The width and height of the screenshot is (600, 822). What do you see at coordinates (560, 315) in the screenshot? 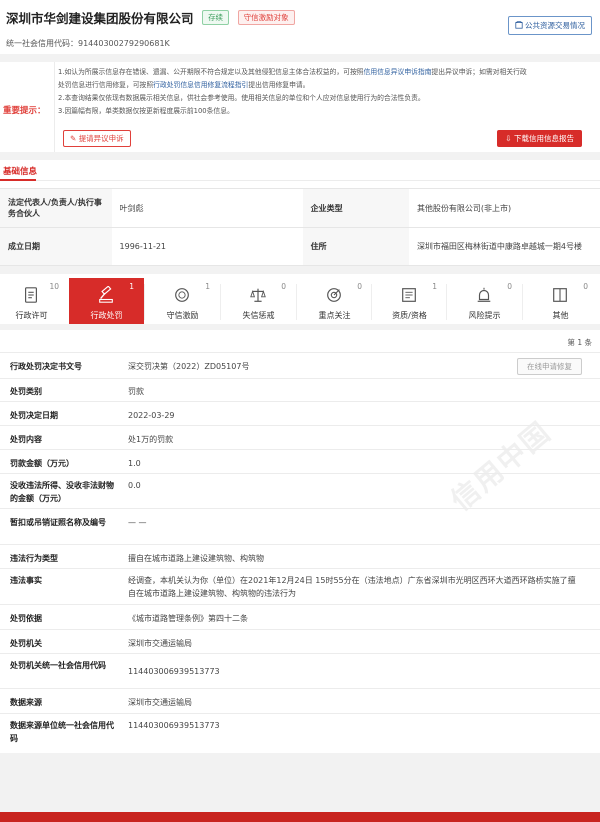
I see `tab-label: 其他` at bounding box center [560, 315].